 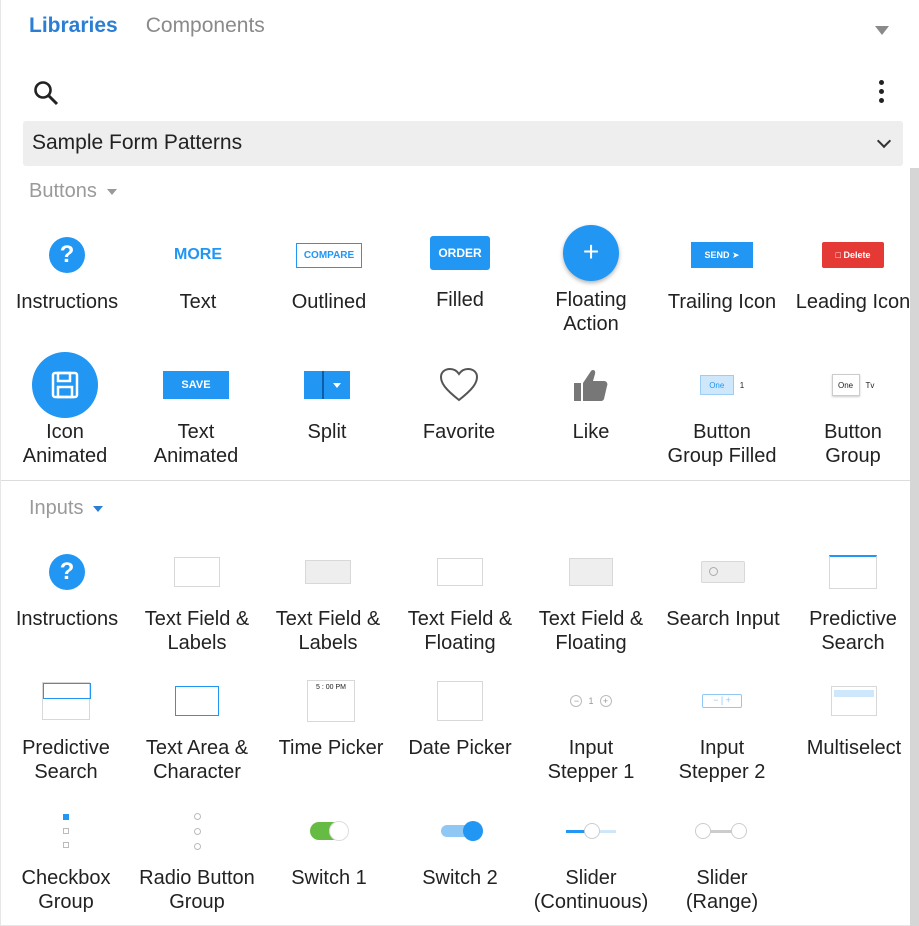 What do you see at coordinates (460, 843) in the screenshot?
I see `component-switch-2: Switch 2` at bounding box center [460, 843].